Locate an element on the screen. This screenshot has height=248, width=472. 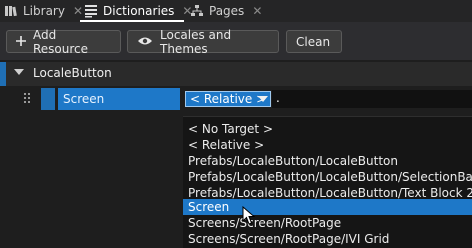
button-label: Add Resource is located at coordinates (61, 41).